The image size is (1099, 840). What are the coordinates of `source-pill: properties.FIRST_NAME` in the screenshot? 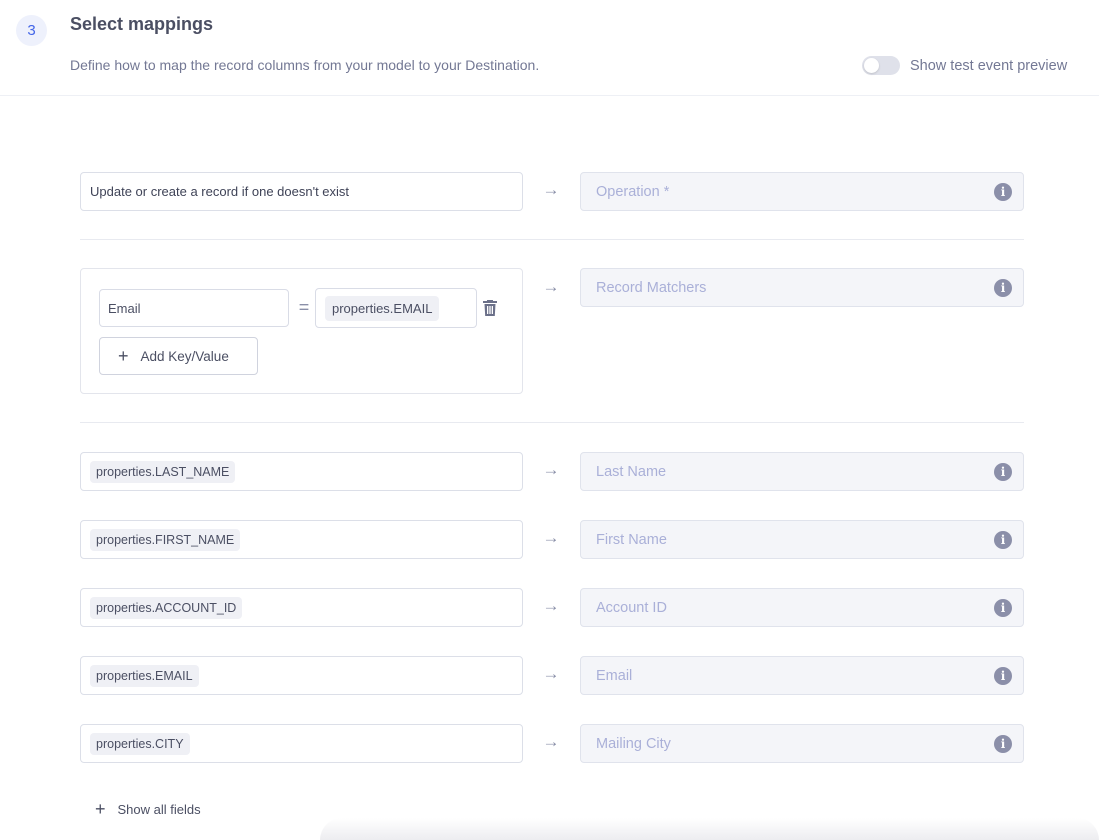 It's located at (165, 539).